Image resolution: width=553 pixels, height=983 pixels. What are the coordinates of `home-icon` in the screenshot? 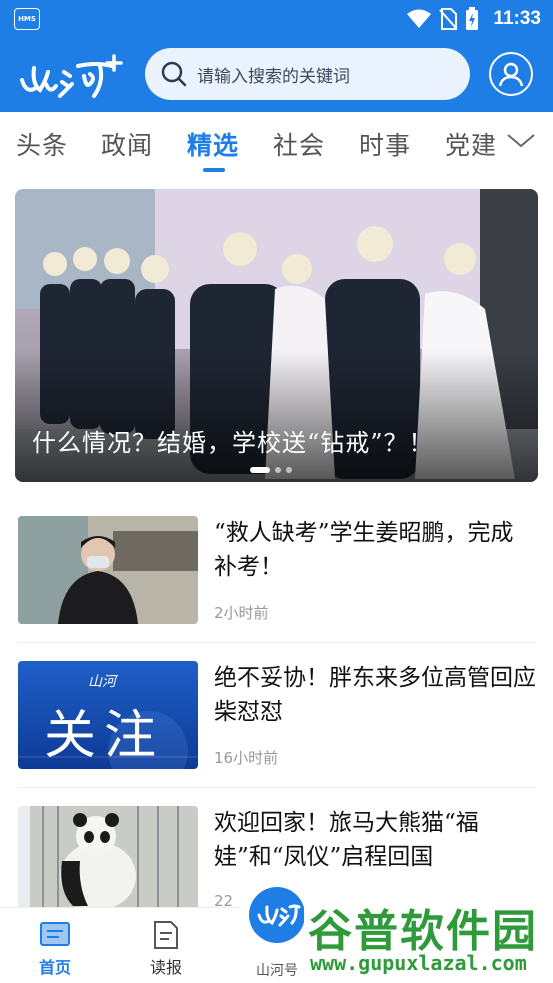 It's located at (55, 934).